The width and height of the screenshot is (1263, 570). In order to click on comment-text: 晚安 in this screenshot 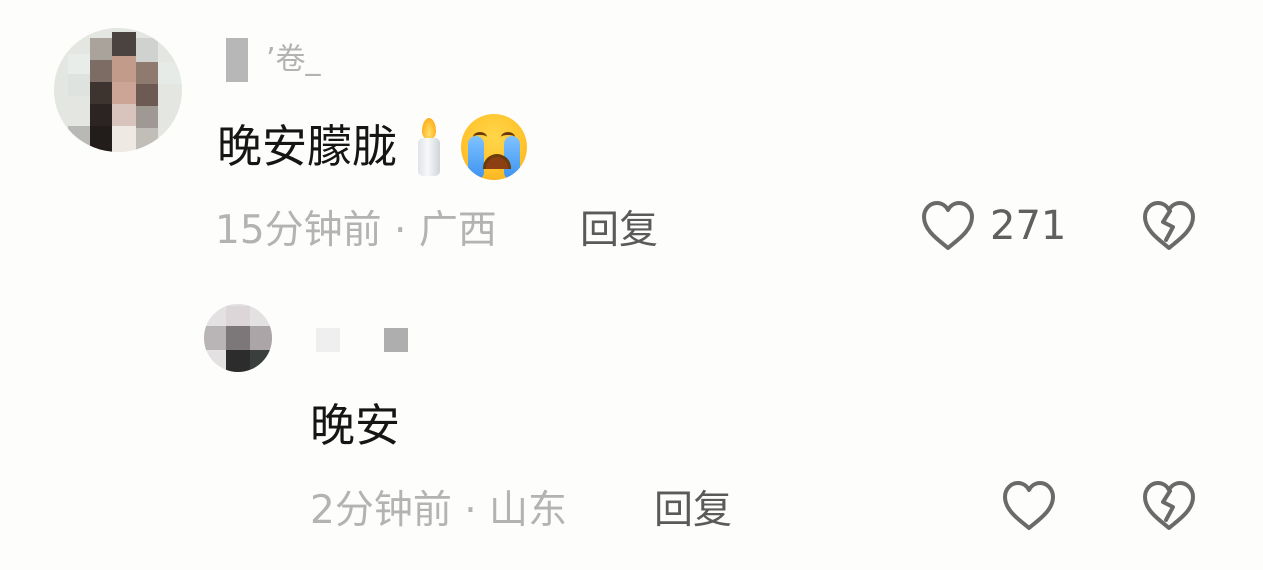, I will do `click(355, 425)`.